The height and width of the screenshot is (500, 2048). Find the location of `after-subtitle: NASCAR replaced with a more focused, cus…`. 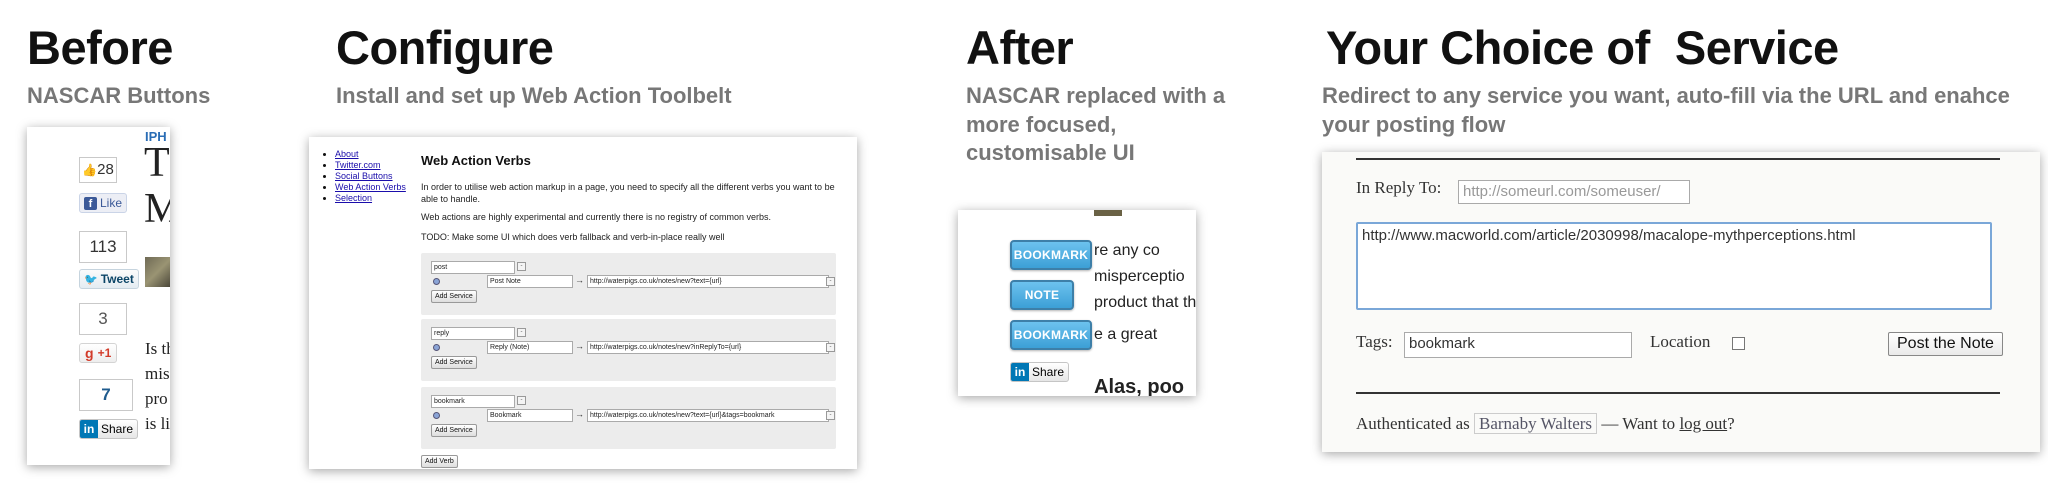

after-subtitle: NASCAR replaced with a more focused, cus… is located at coordinates (1096, 124).